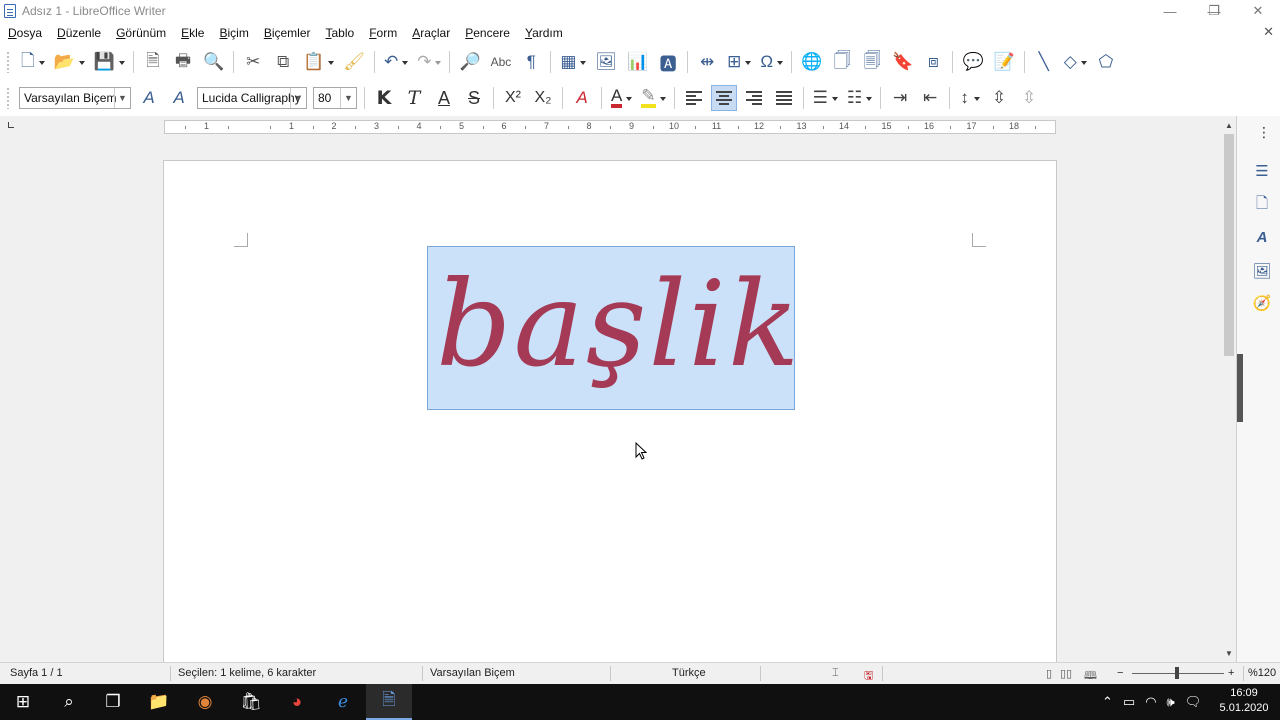 The image size is (1280, 720). What do you see at coordinates (159, 702) in the screenshot?
I see `file-explorer-button: 📁` at bounding box center [159, 702].